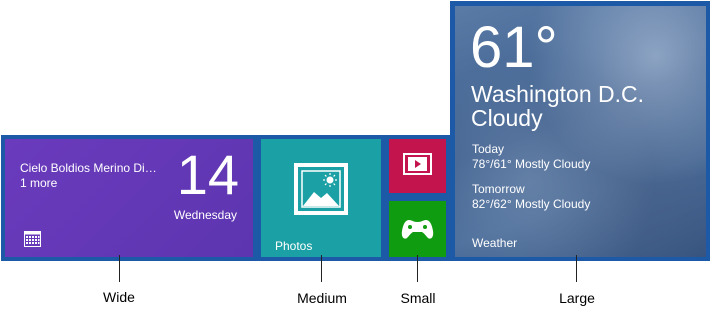  I want to click on forecast-tomorrow-label: Tomorrow, so click(498, 189).